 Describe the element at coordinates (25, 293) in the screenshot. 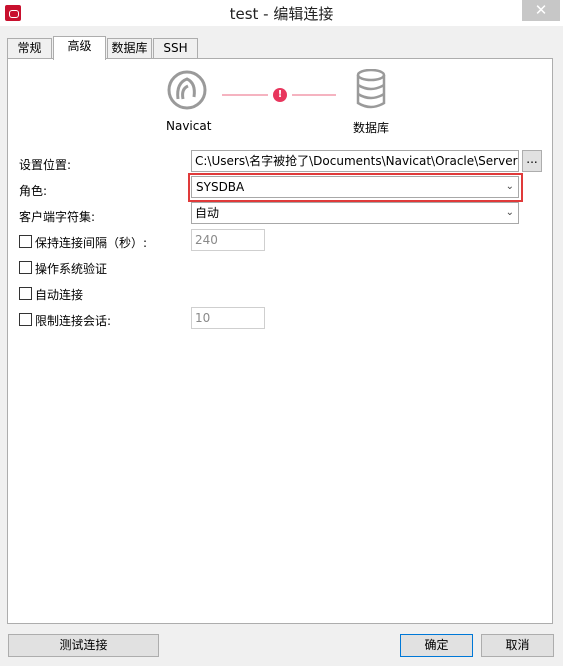

I see `auto-connect-checkbox` at that location.